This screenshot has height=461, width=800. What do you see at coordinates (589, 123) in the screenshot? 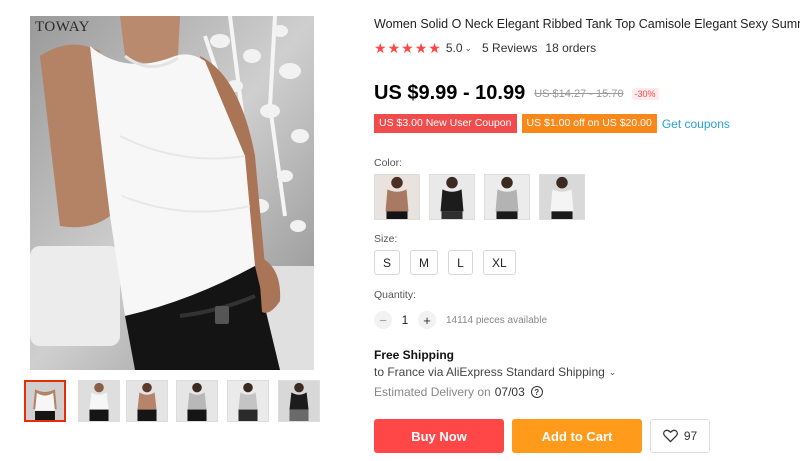
I see `store-coupon: US $1.00 off on US $20.00` at bounding box center [589, 123].